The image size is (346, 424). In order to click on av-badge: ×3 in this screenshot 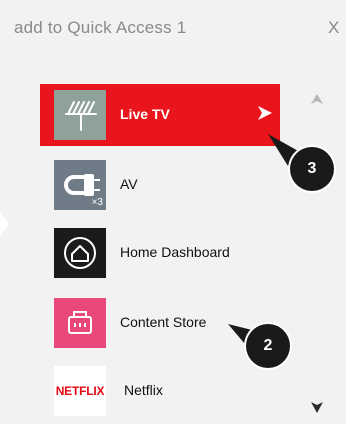, I will do `click(97, 202)`.